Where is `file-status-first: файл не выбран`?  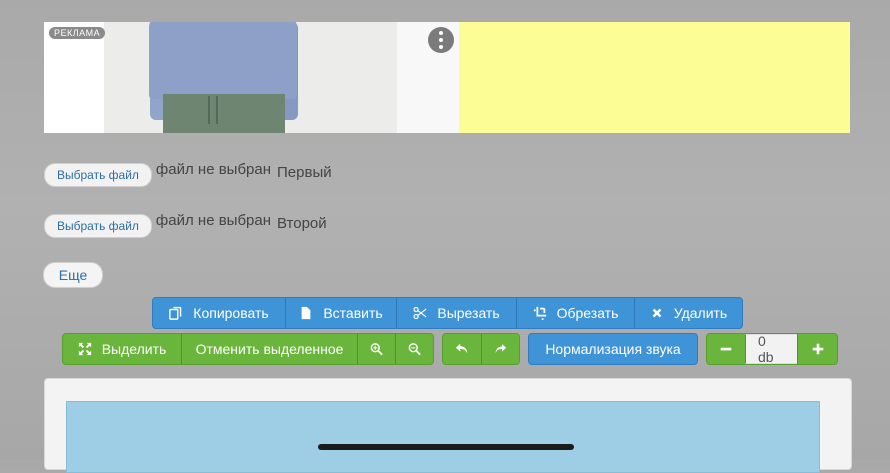
file-status-first: файл не выбран is located at coordinates (213, 169).